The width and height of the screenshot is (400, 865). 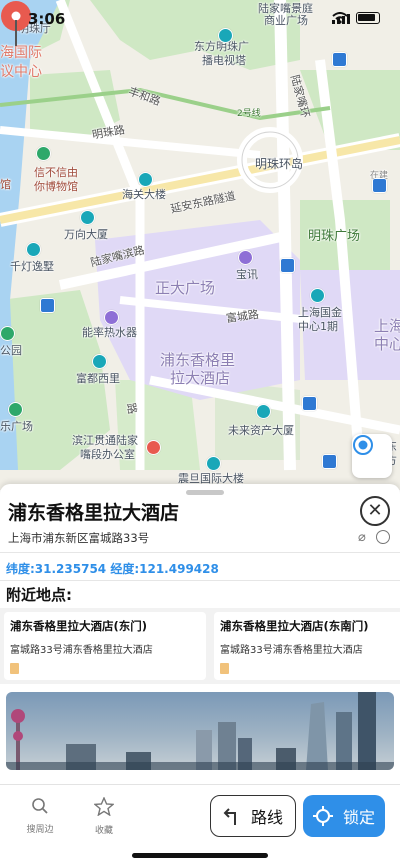 What do you see at coordinates (200, 824) in the screenshot?
I see `bottom-toolbar: 搜周边 收藏 路线 锁定` at bounding box center [200, 824].